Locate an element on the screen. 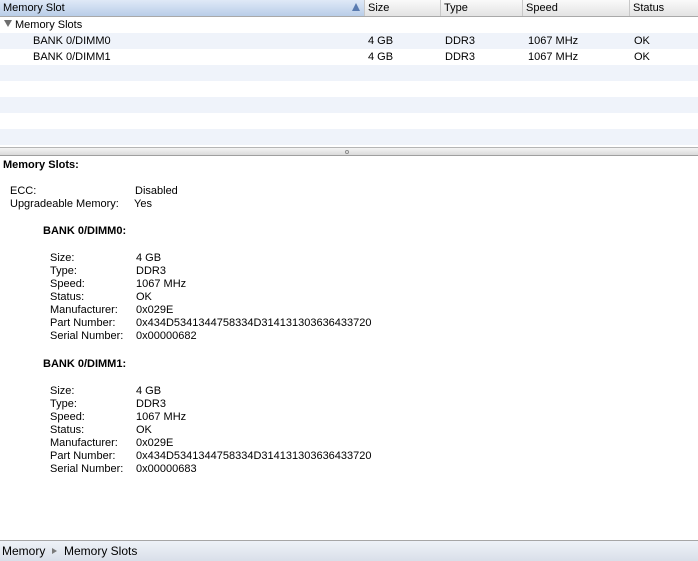 The image size is (698, 561). breadcrumb-memory-slots: Memory Slots is located at coordinates (100, 551).